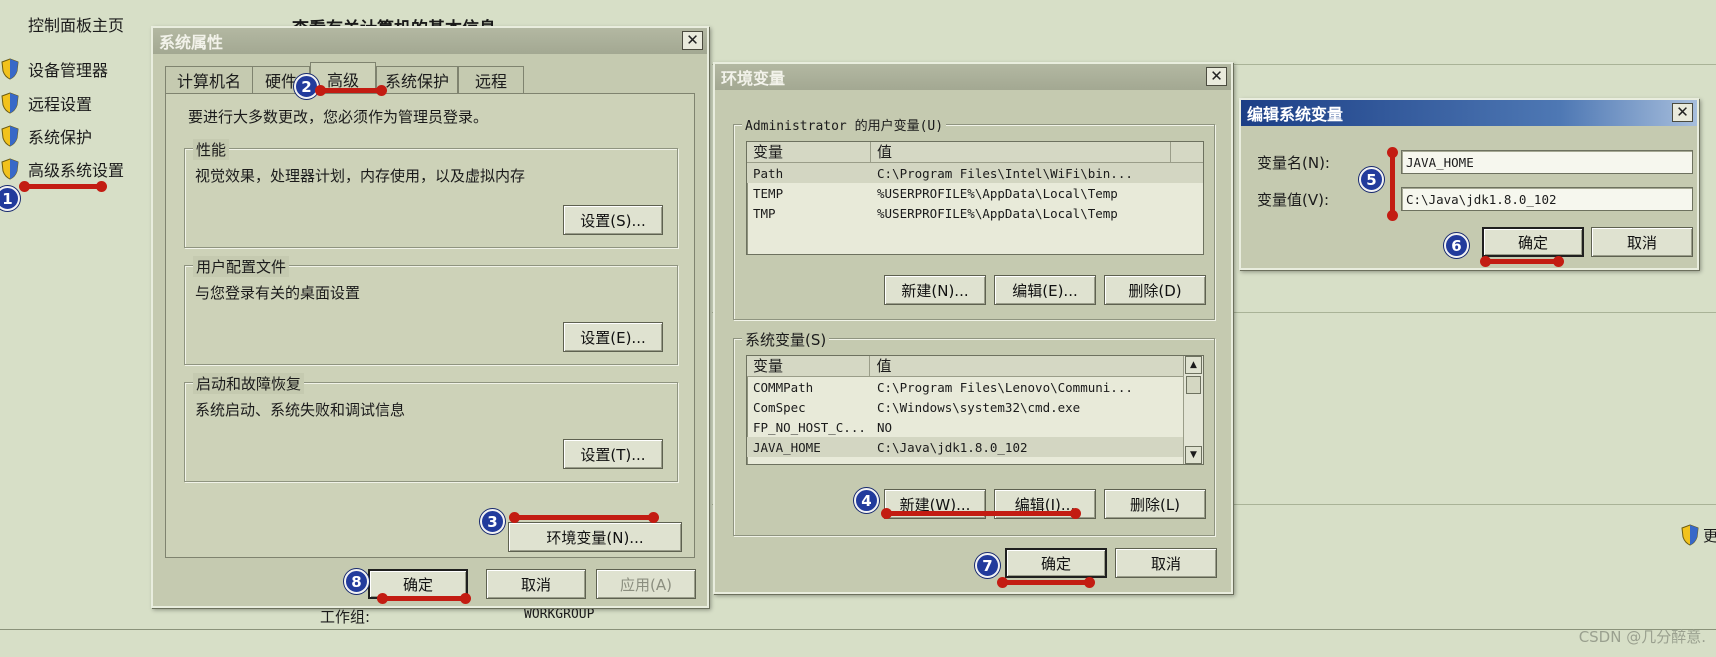 This screenshot has width=1716, height=657. Describe the element at coordinates (241, 266) in the screenshot. I see `group-title: 用户配置文件` at that location.